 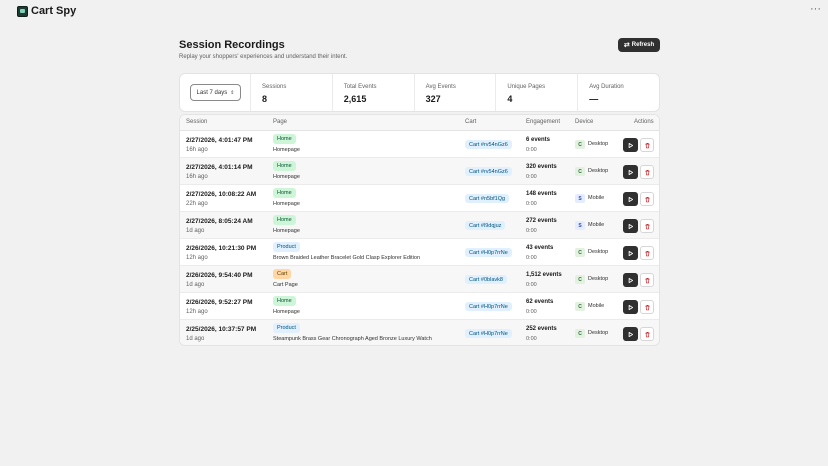 I want to click on stat-value: 8, so click(x=265, y=99).